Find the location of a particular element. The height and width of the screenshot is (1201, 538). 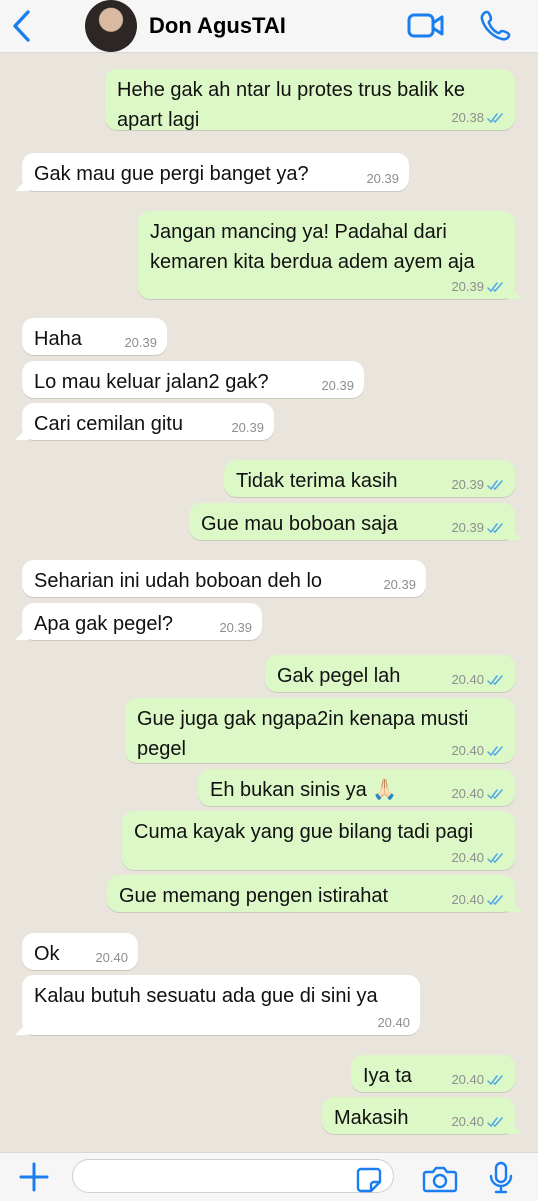

message-input is located at coordinates (233, 1176).